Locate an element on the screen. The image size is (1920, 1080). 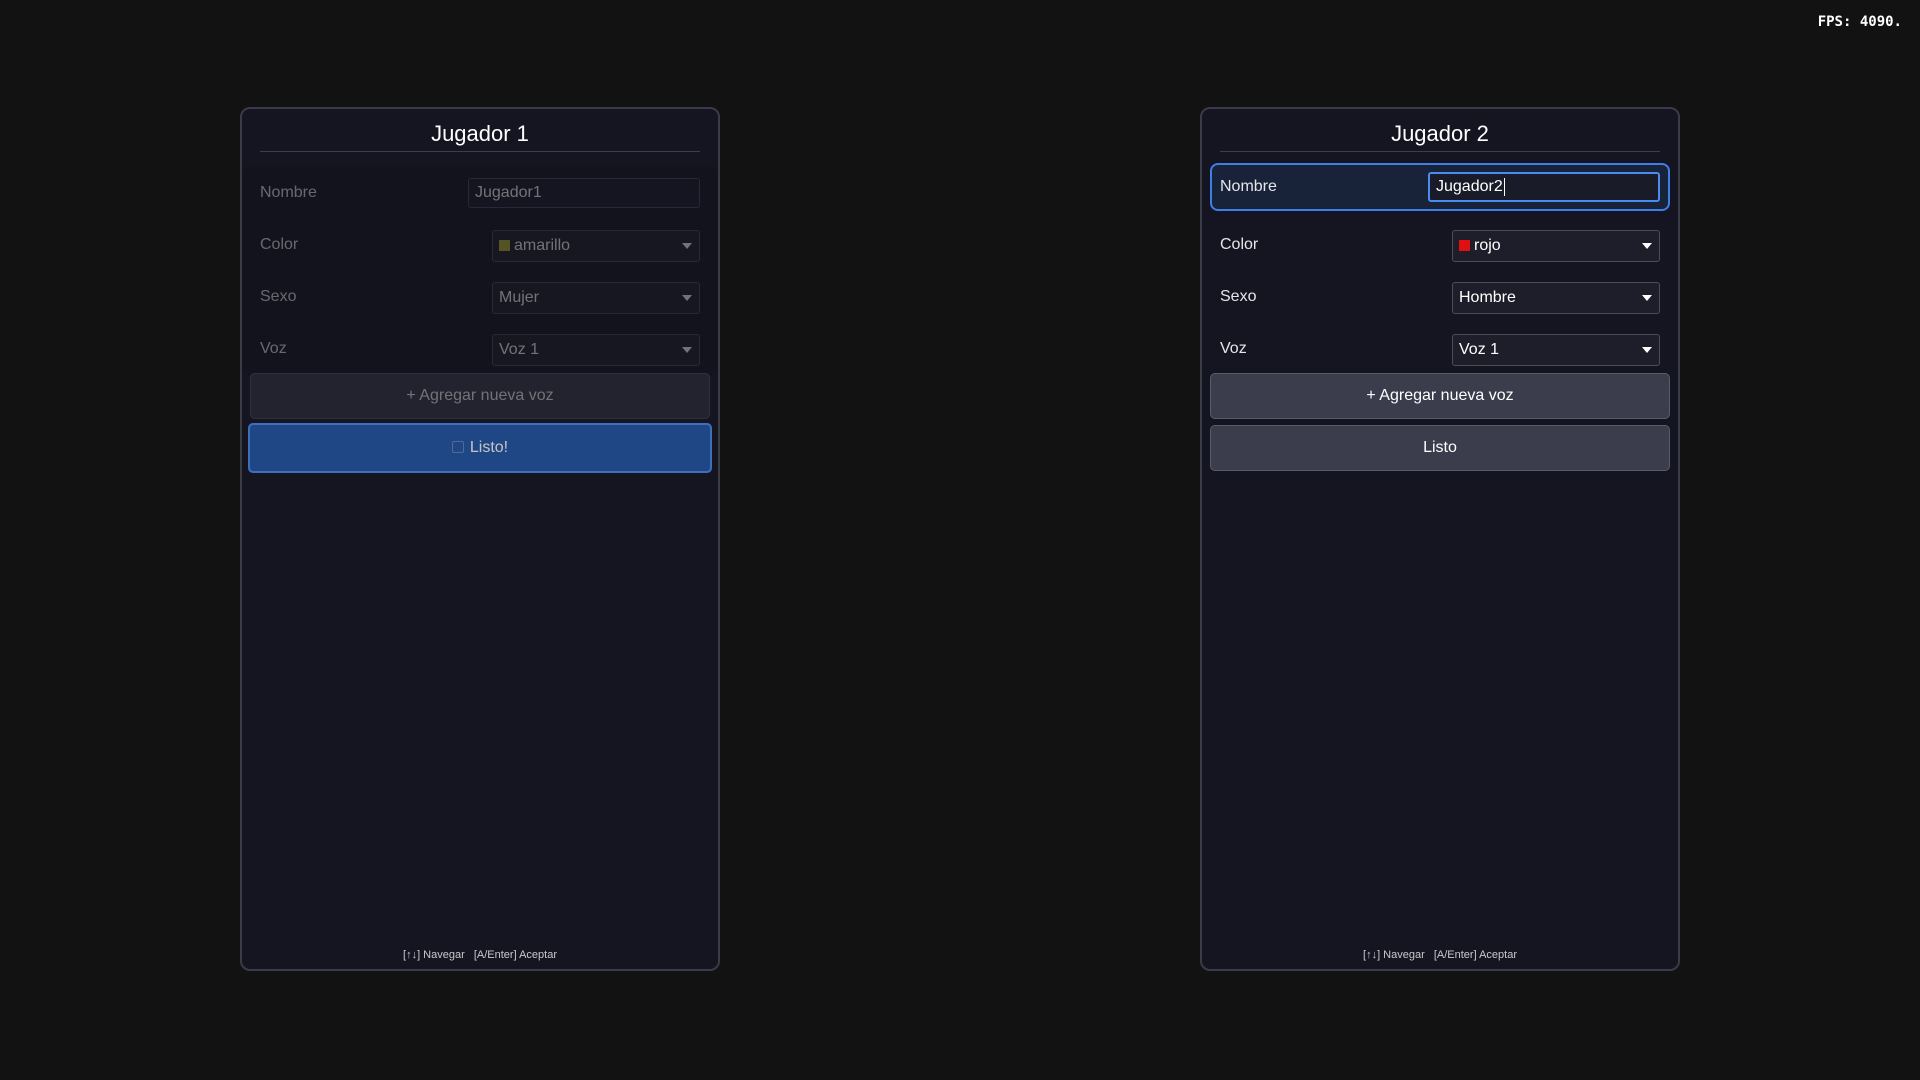
sex-value: Mujer is located at coordinates (519, 297).